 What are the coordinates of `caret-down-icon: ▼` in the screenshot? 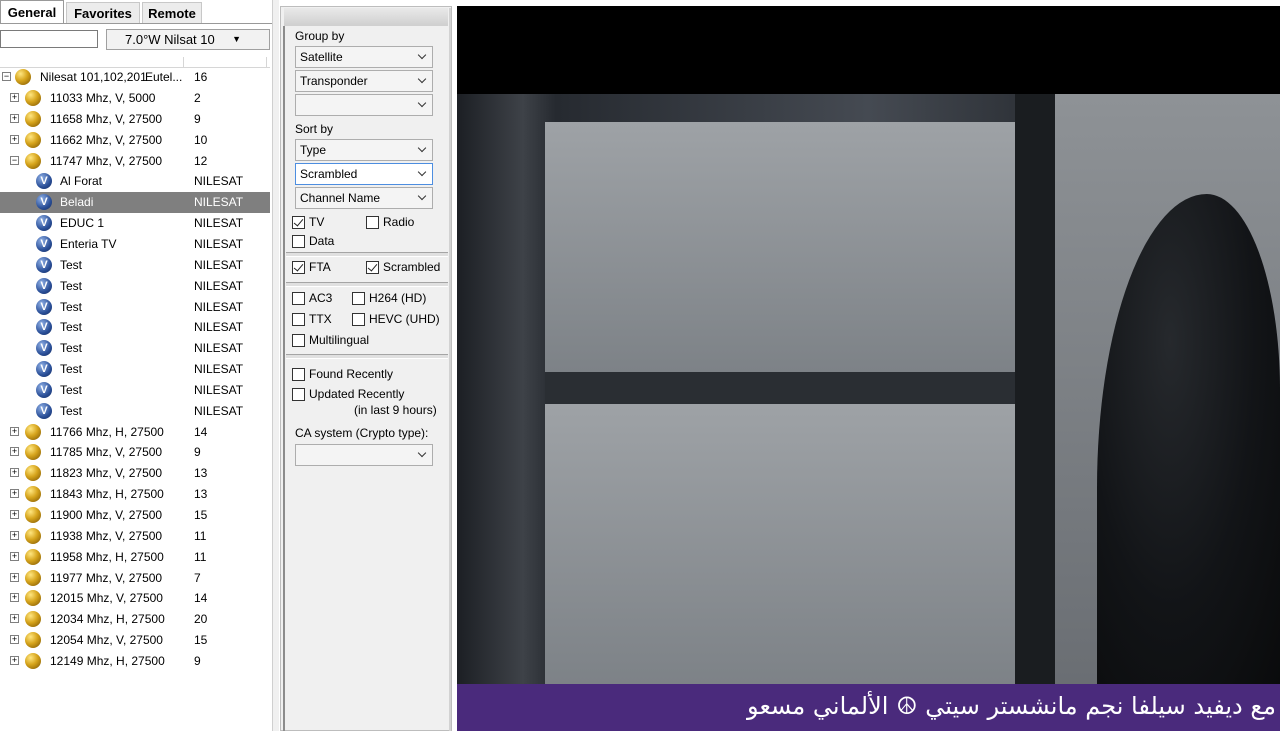 It's located at (236, 39).